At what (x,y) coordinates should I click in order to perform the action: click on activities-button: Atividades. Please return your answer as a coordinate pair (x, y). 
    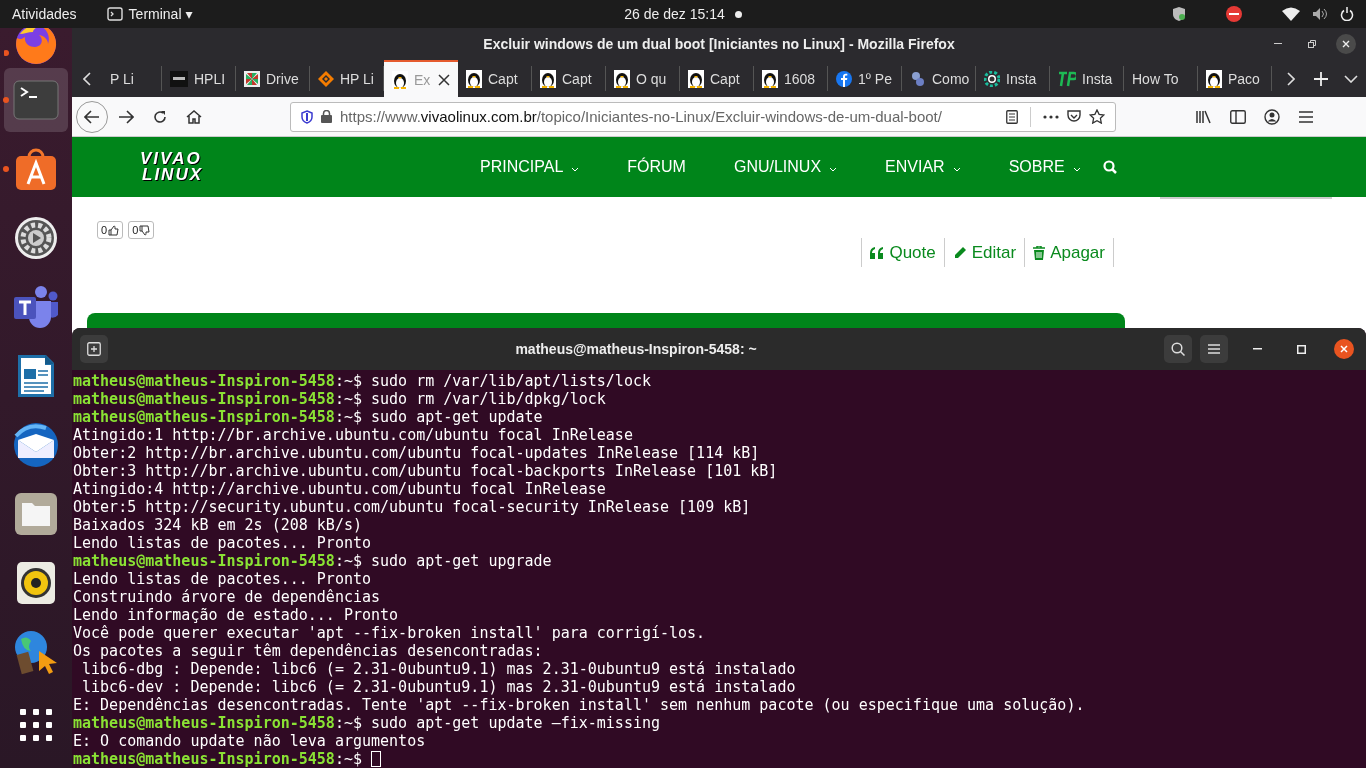
    Looking at the image, I should click on (44, 14).